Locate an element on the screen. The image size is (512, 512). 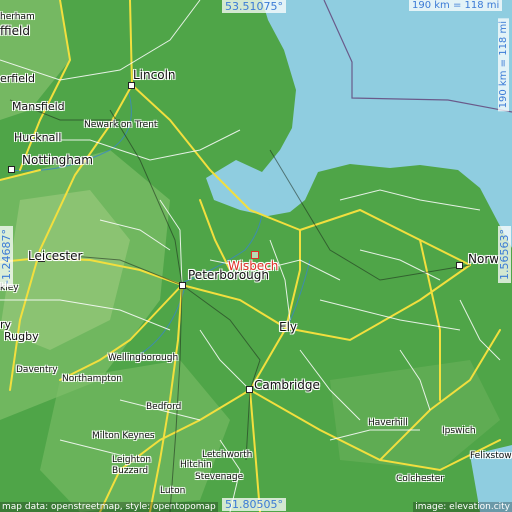
place-label-leighton: Leighton is located at coordinates (131, 460).